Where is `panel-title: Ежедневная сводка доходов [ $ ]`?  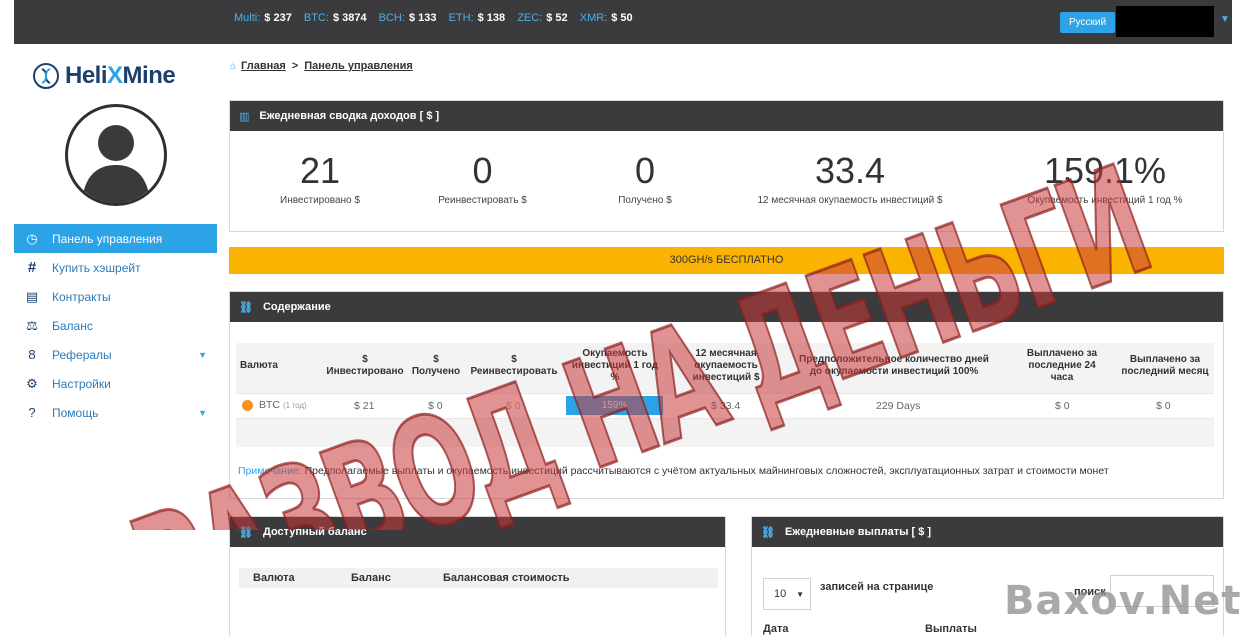
panel-title: Ежедневная сводка доходов [ $ ] is located at coordinates (349, 116).